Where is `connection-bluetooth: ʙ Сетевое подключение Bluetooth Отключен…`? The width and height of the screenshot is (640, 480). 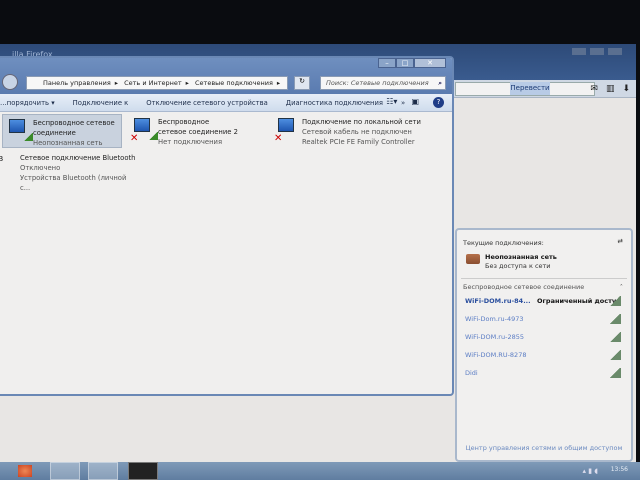 connection-bluetooth: ʙ Сетевое подключение Bluetooth Отключен… is located at coordinates (70, 171).